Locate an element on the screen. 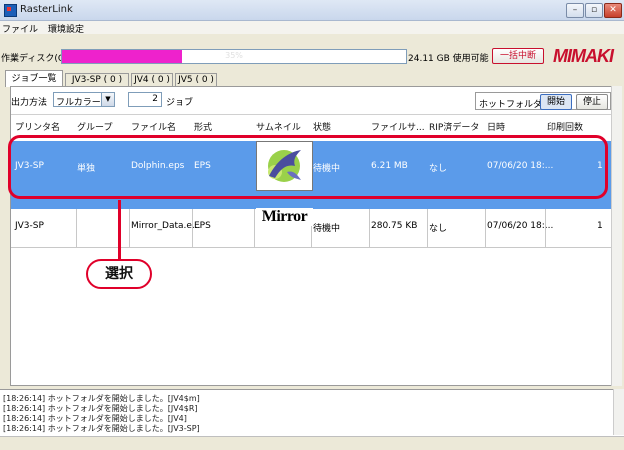 Image resolution: width=624 pixels, height=450 pixels. stop-all-button: 一括中断 is located at coordinates (518, 56).